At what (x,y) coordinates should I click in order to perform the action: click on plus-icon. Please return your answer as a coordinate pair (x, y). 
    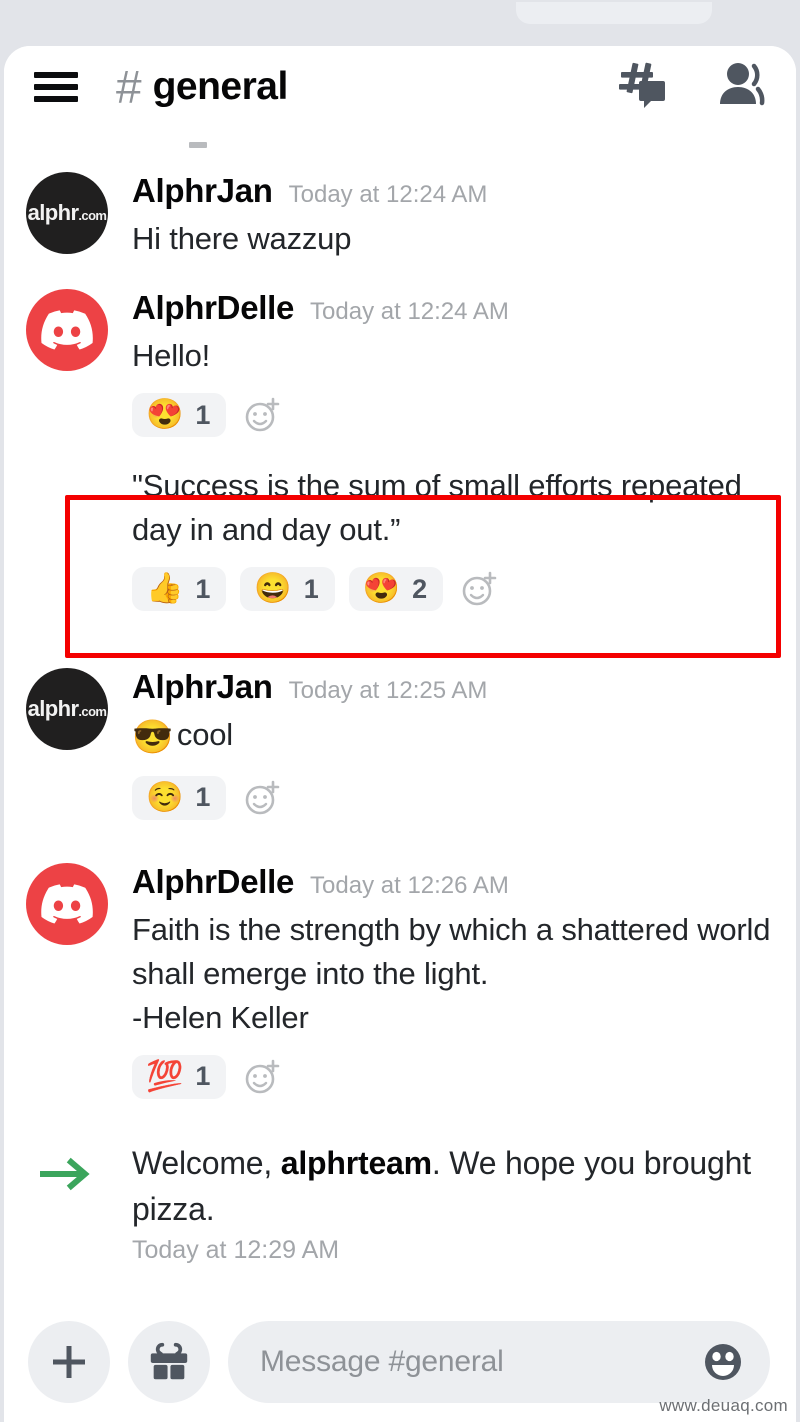
    Looking at the image, I should click on (69, 1362).